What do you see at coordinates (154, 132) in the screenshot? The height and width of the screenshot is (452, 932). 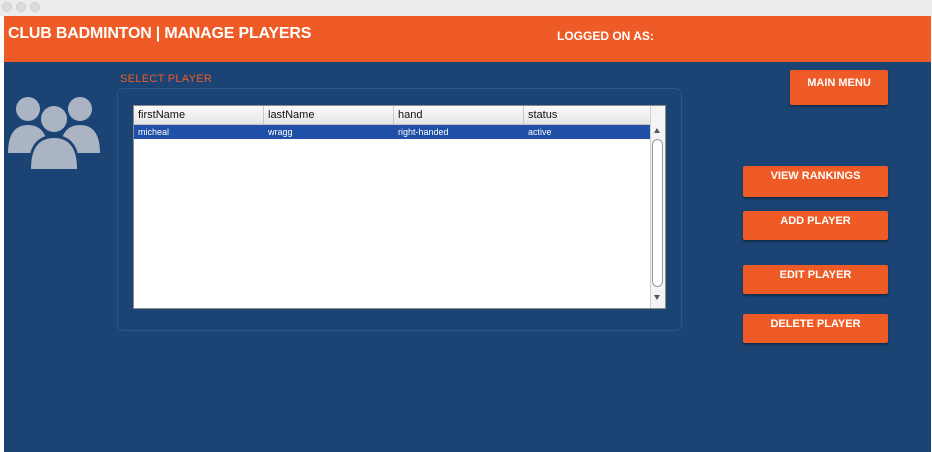 I see `cell-firstname: micheal` at bounding box center [154, 132].